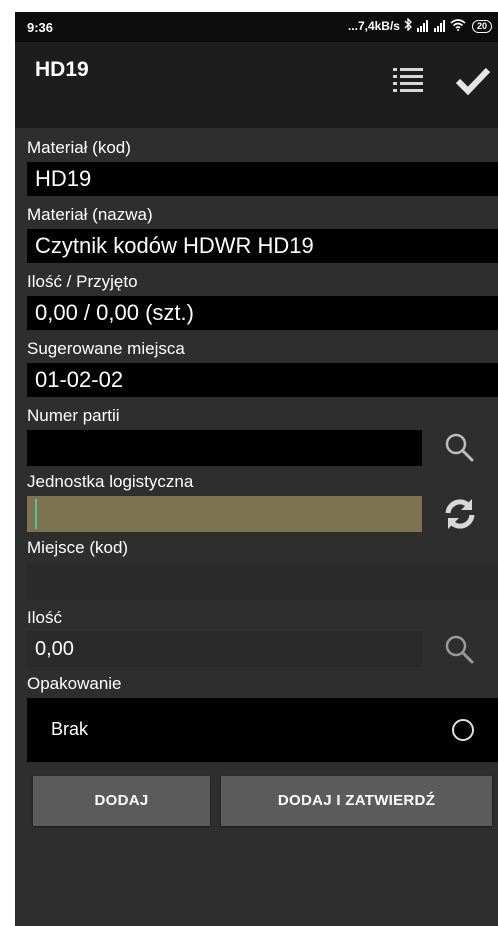  I want to click on quantity-label: Ilość, so click(44, 617).